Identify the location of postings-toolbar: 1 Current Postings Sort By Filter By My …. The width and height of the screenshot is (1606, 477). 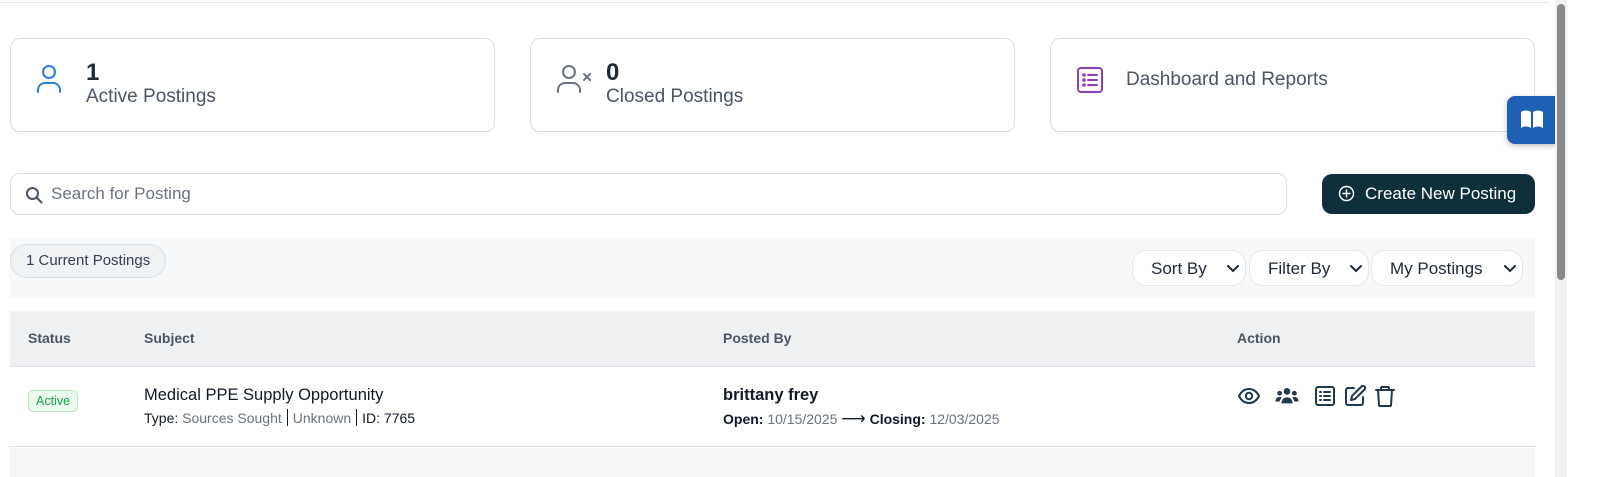
(772, 268).